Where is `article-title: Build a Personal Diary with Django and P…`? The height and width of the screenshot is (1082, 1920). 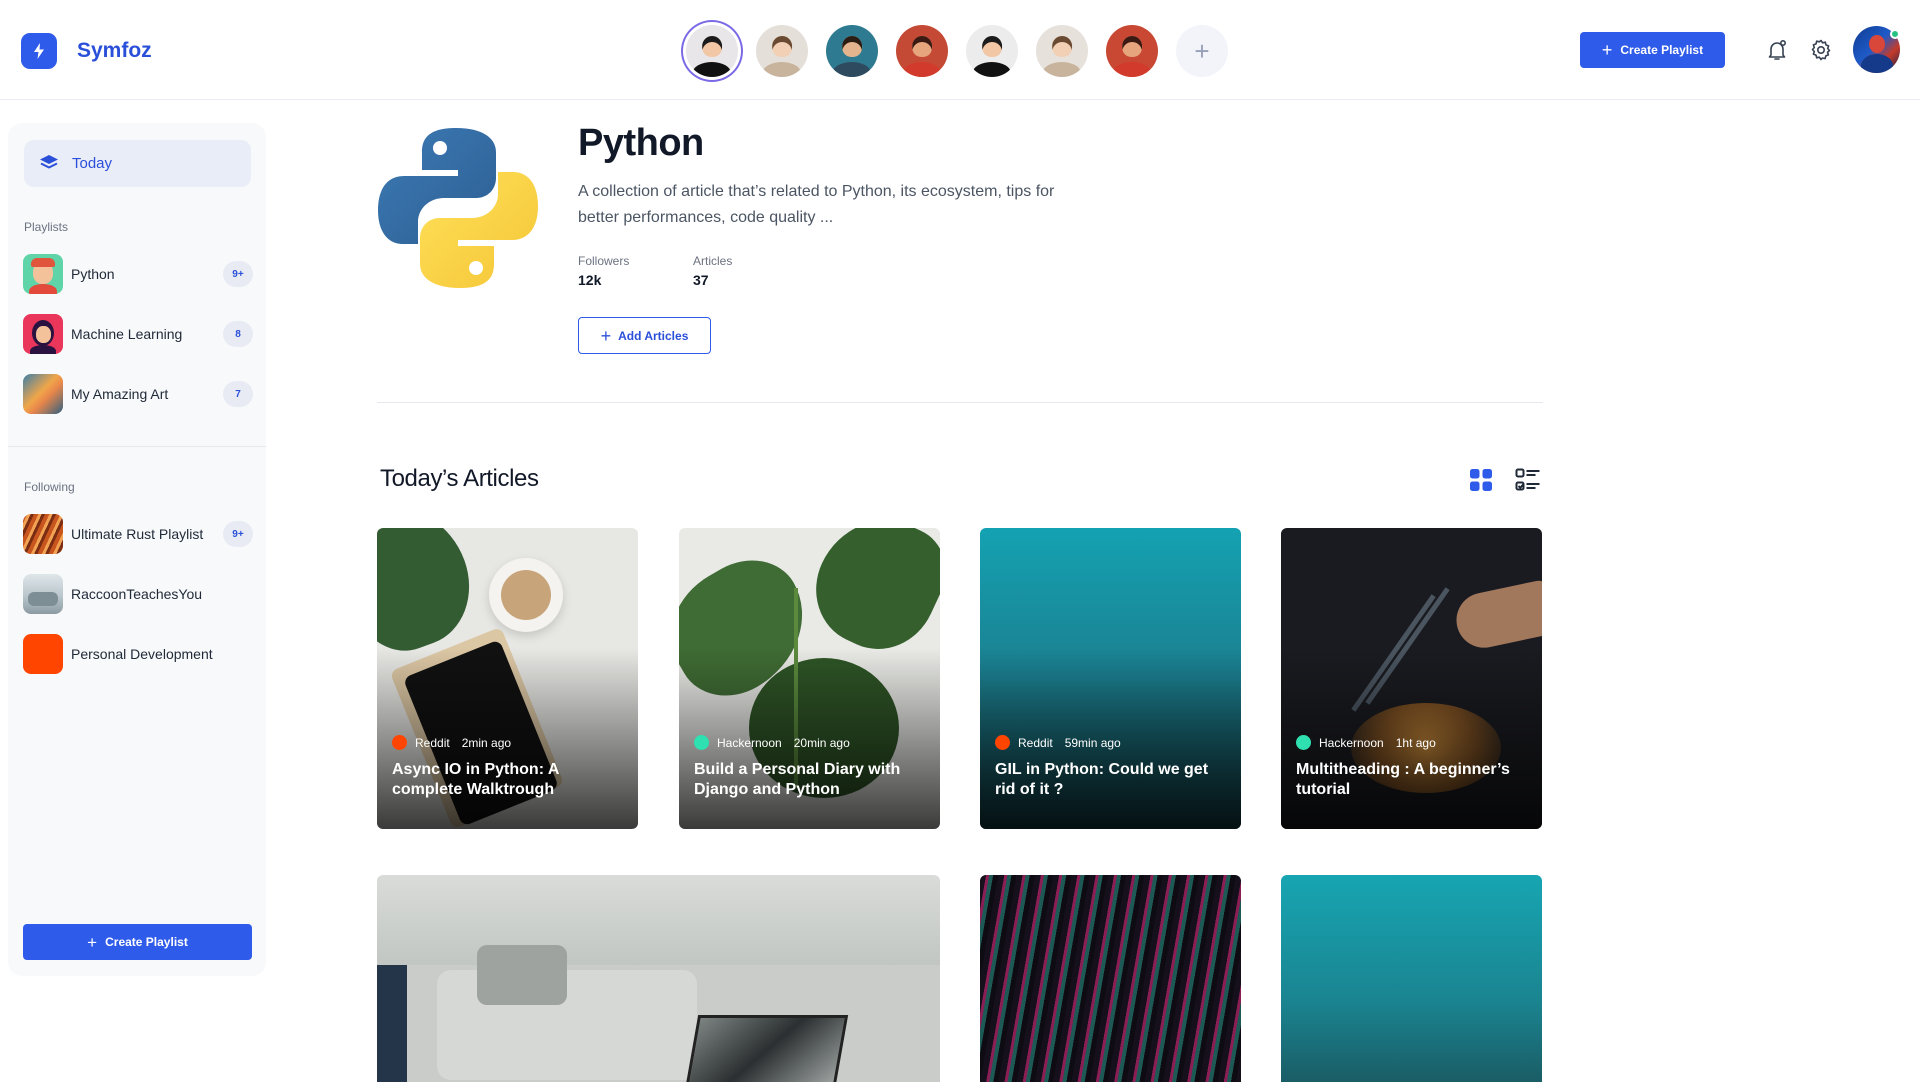 article-title: Build a Personal Diary with Django and P… is located at coordinates (797, 779).